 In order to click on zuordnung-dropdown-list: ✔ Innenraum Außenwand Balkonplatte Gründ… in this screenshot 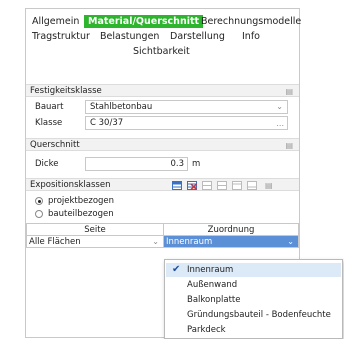, I will do `click(253, 299)`.